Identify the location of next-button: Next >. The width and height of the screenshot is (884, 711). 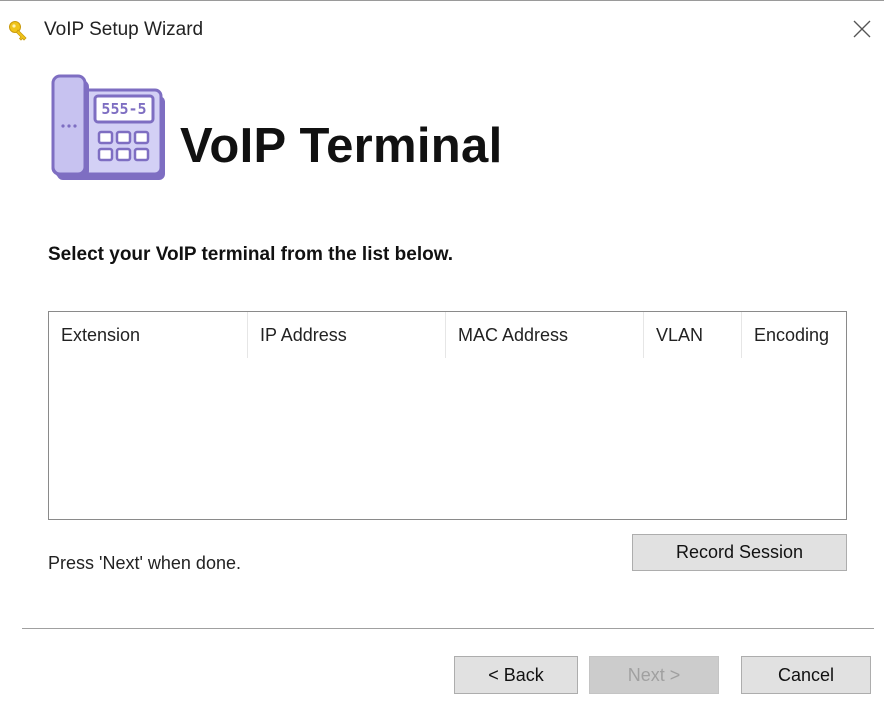
(654, 675).